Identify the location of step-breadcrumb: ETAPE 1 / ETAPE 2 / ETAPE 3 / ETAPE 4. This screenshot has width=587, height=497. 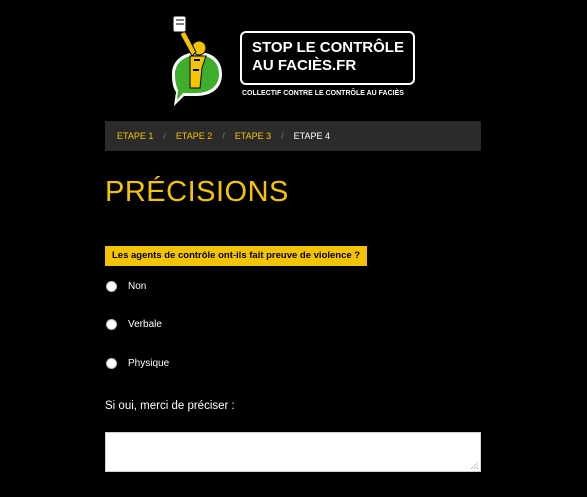
(293, 136).